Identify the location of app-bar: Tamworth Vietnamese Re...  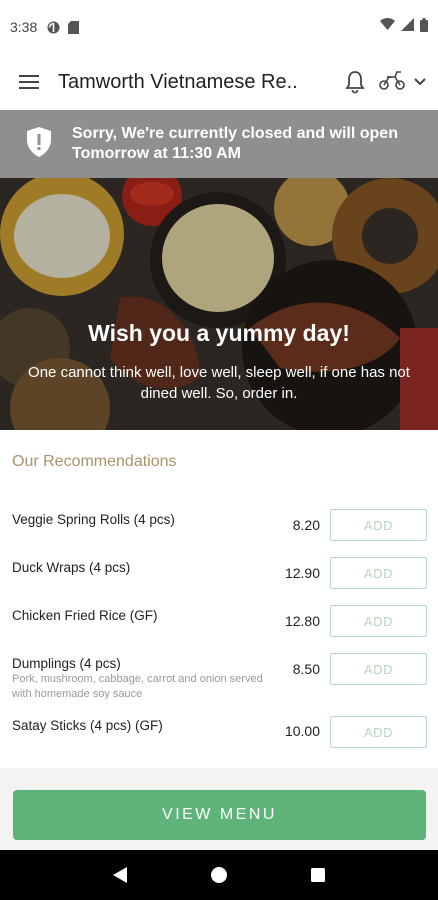
(219, 82).